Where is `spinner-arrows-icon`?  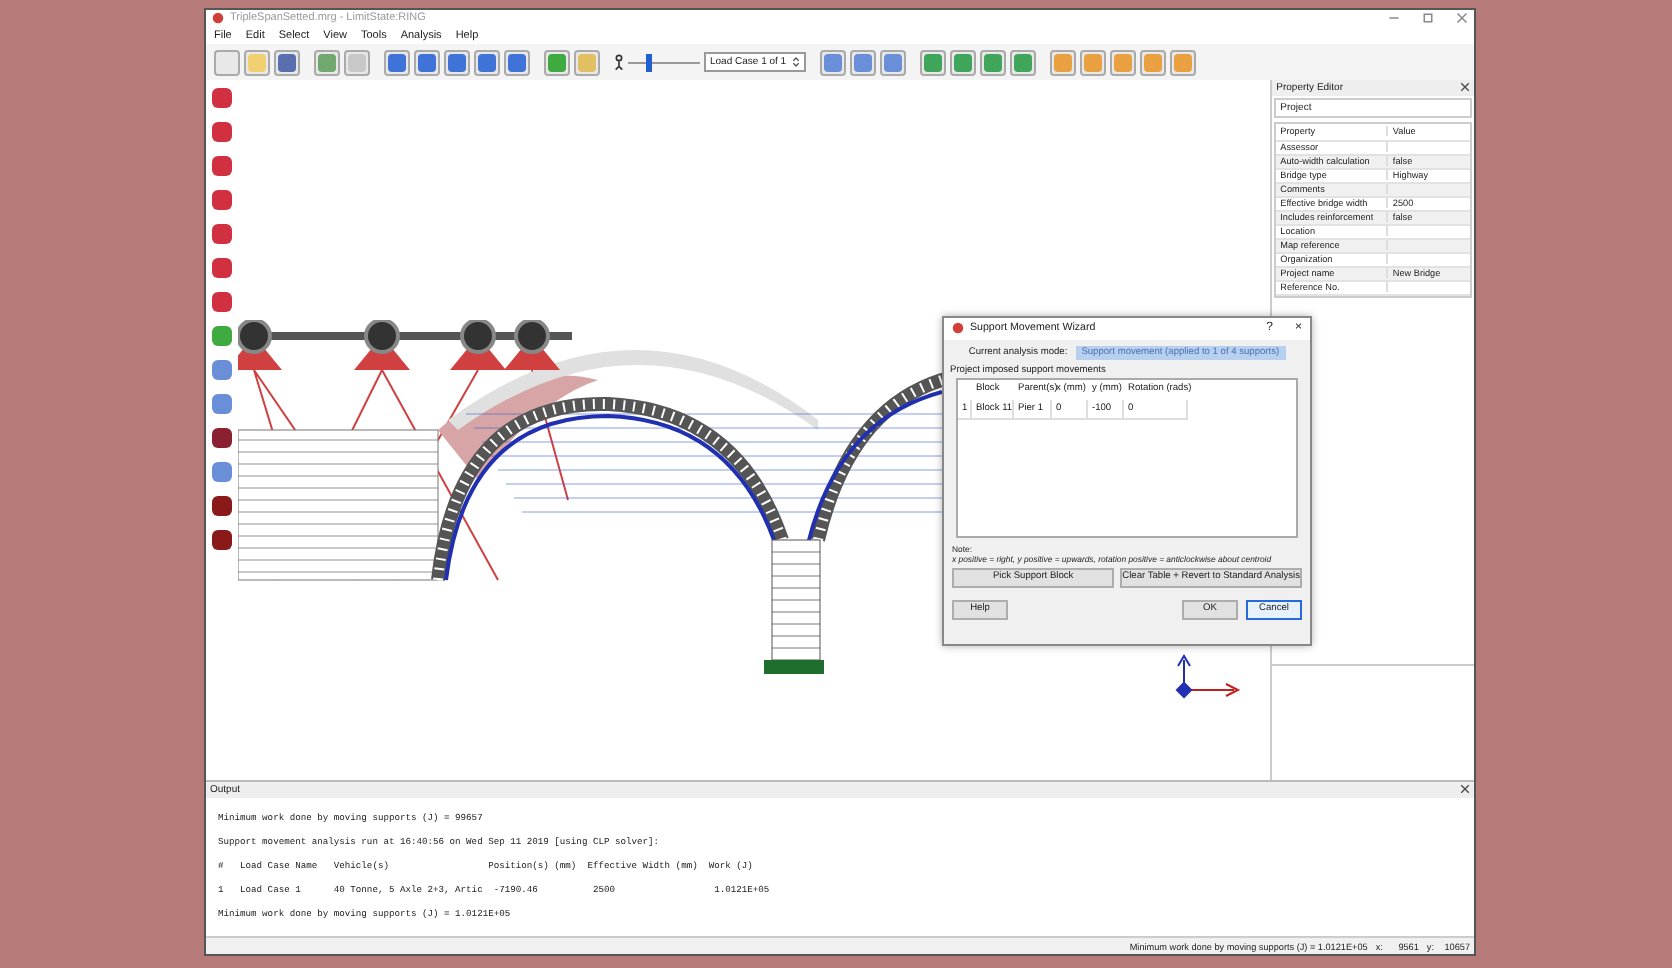 spinner-arrows-icon is located at coordinates (796, 62).